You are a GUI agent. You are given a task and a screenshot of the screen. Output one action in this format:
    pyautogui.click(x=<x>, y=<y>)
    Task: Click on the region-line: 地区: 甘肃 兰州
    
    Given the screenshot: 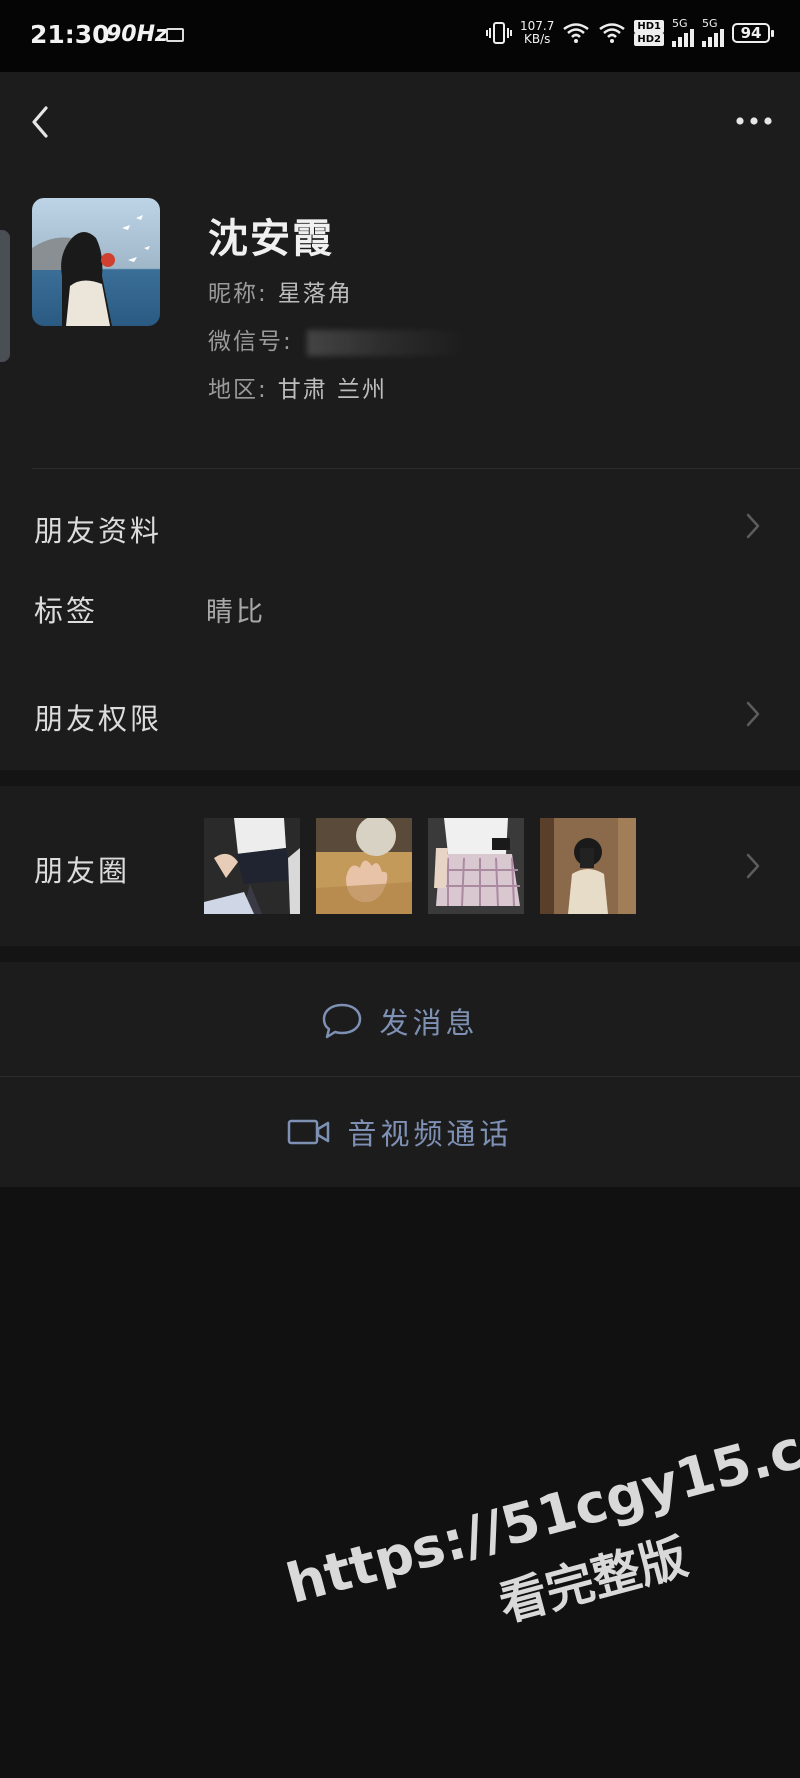 What is the action you would take?
    pyautogui.click(x=297, y=387)
    